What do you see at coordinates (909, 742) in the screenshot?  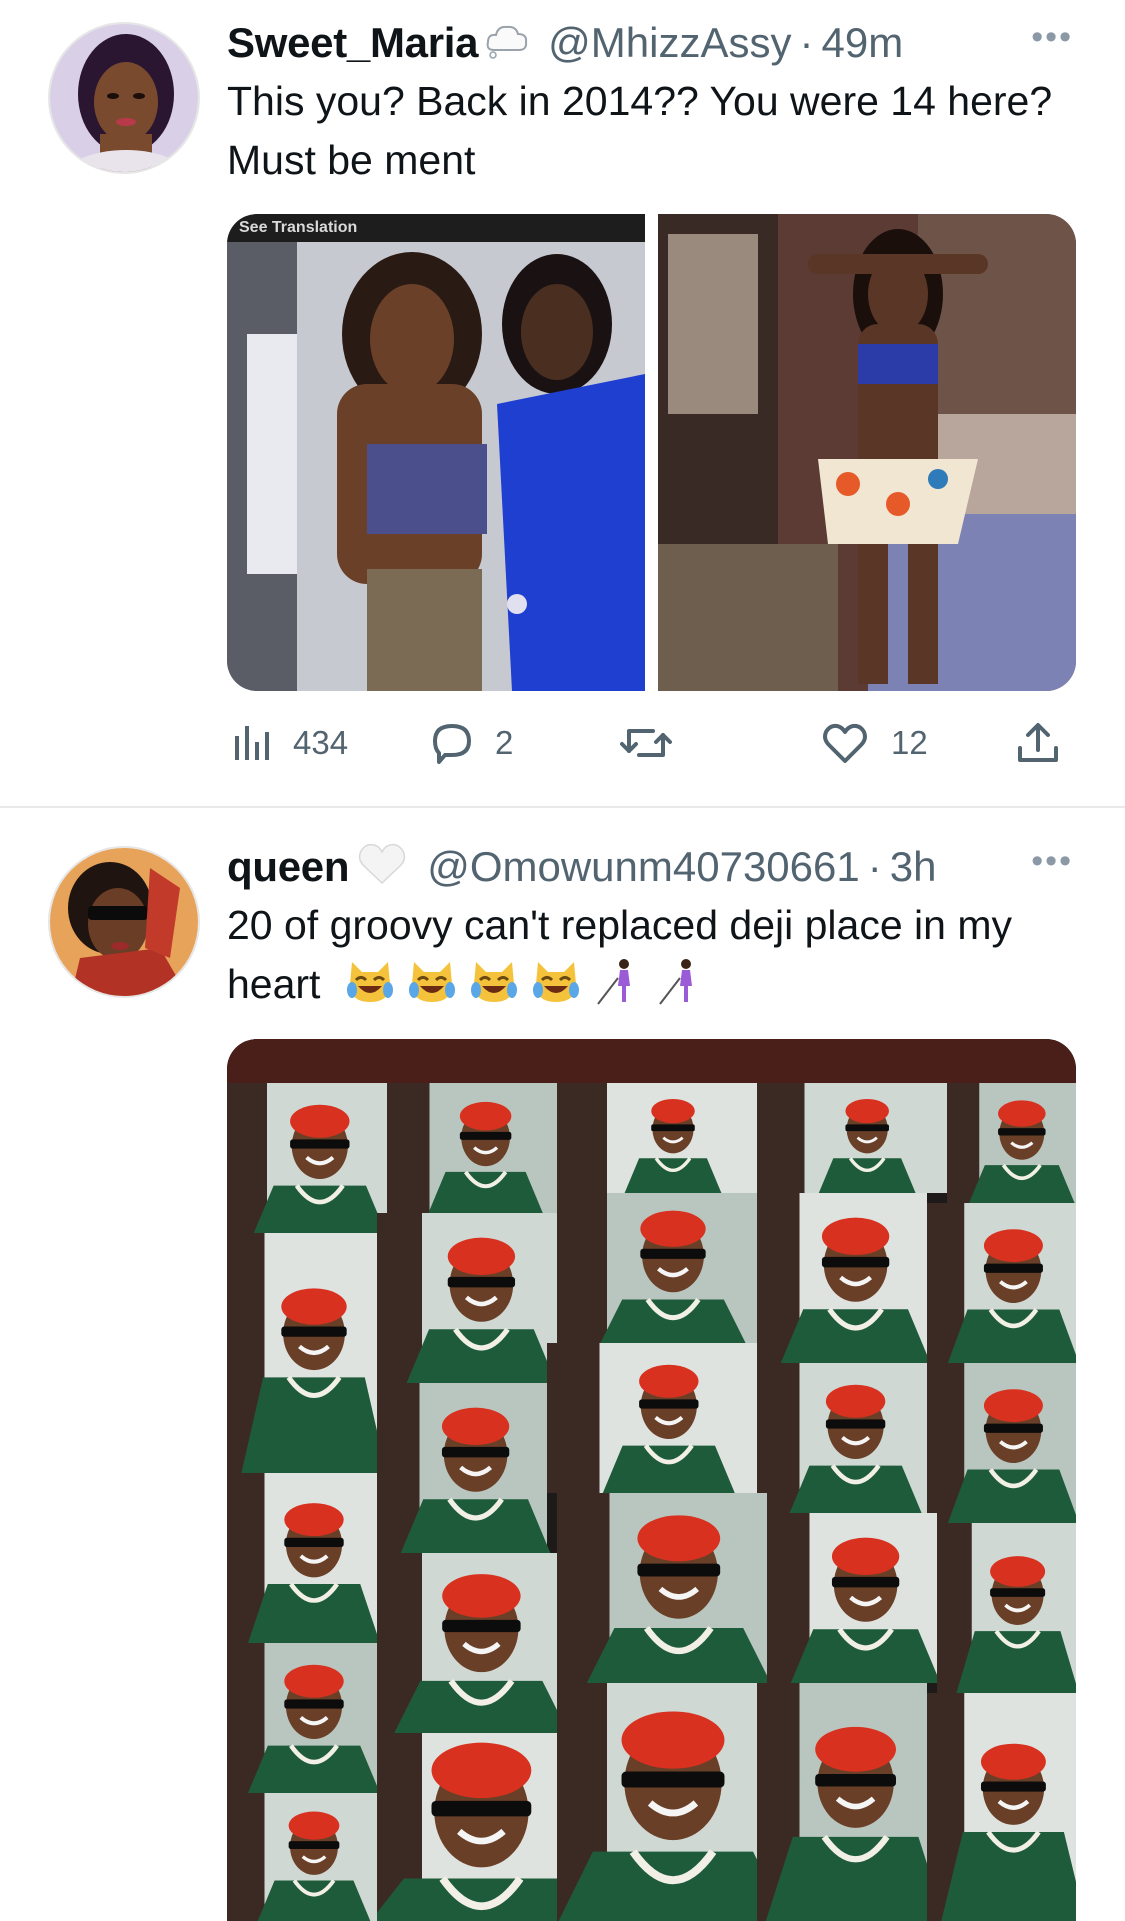 I see `like-count: 12` at bounding box center [909, 742].